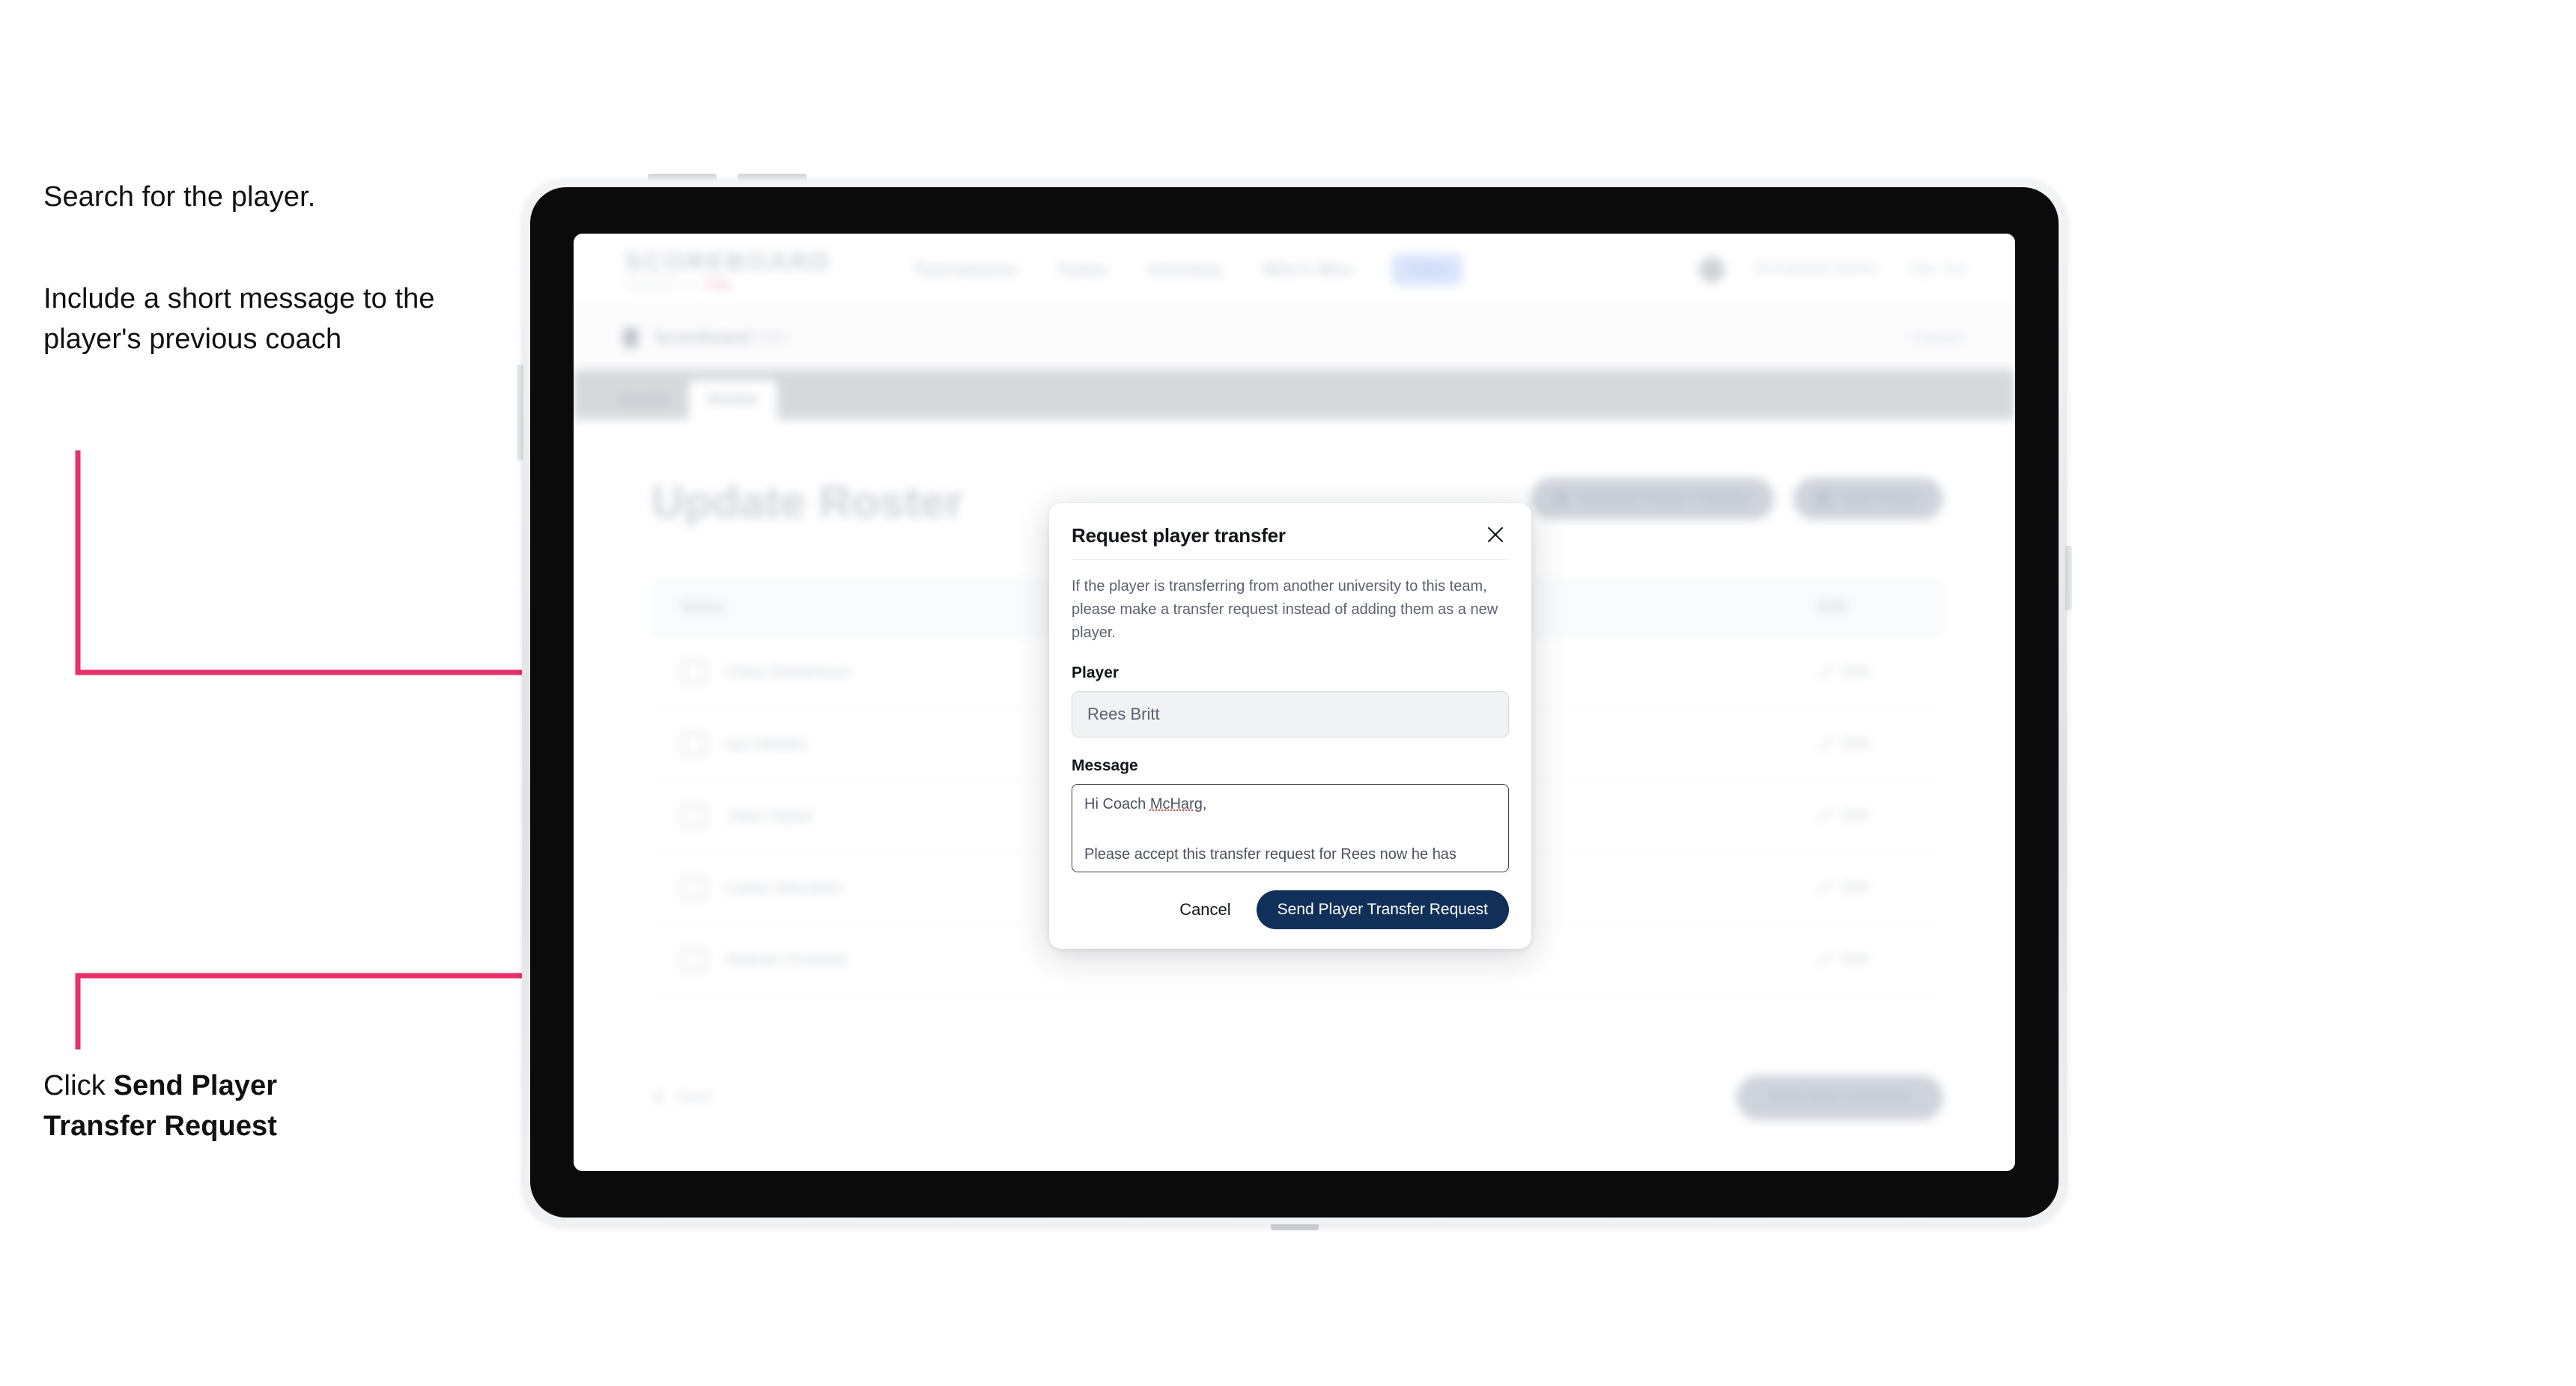  I want to click on back-label: Back, so click(694, 1098).